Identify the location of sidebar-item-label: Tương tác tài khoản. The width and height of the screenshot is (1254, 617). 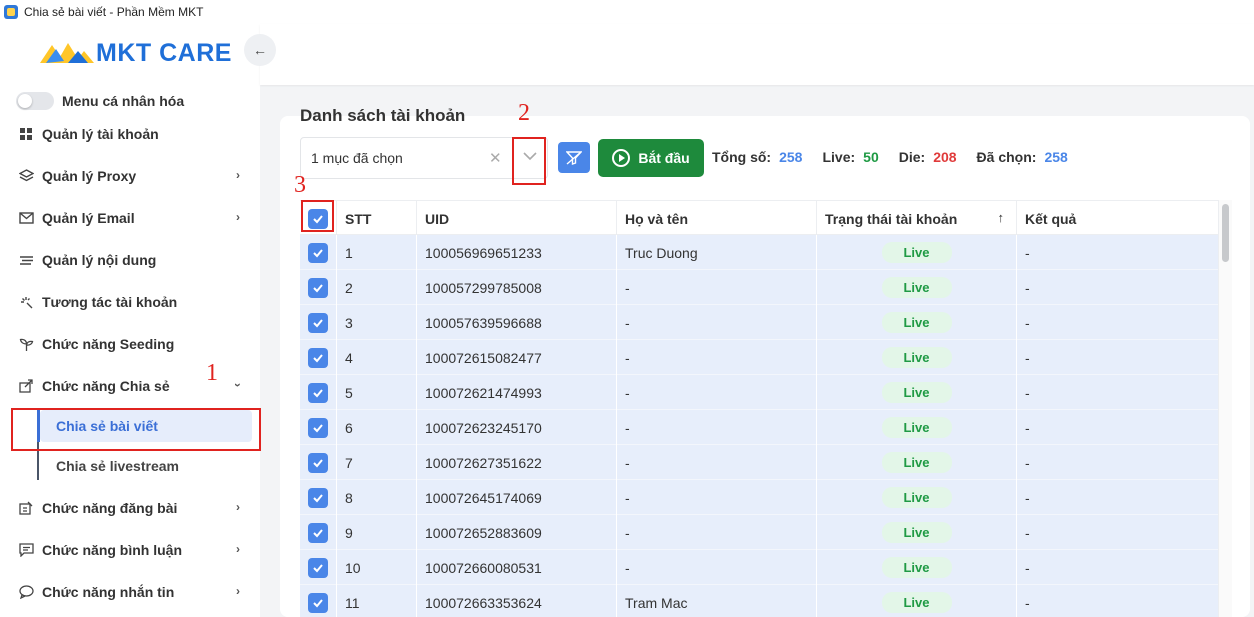
(110, 302).